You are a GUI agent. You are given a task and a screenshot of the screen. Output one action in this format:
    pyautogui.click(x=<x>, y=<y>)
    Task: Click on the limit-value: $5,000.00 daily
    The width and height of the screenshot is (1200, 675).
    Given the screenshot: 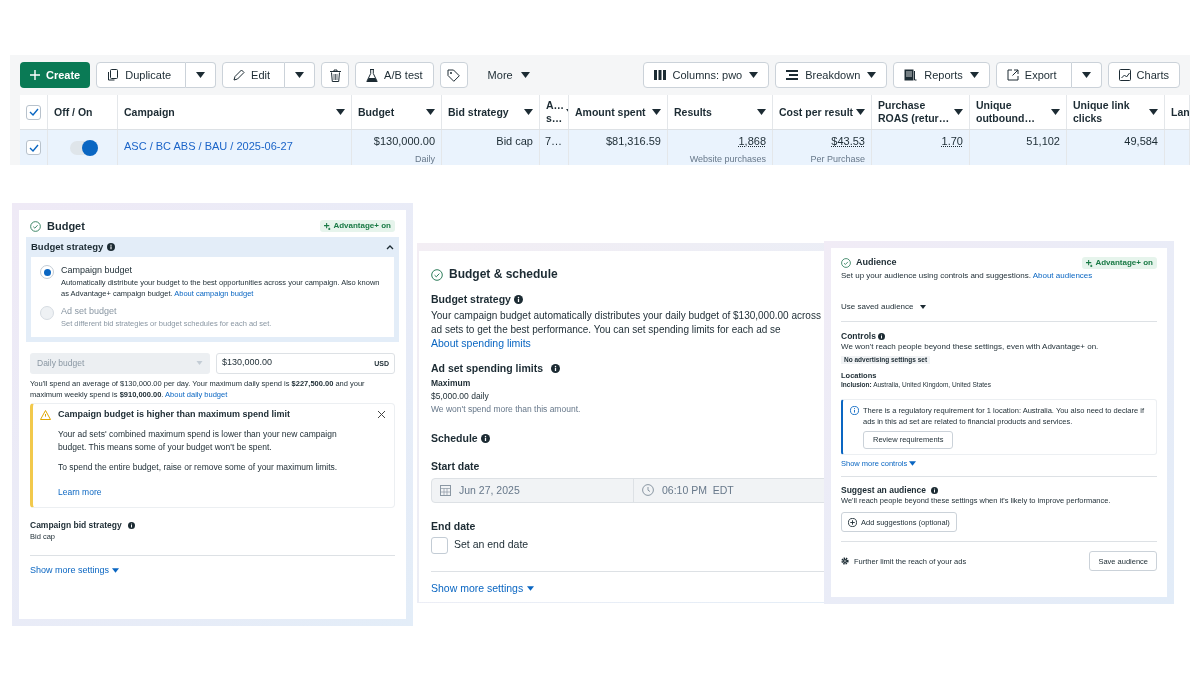 What is the action you would take?
    pyautogui.click(x=460, y=395)
    